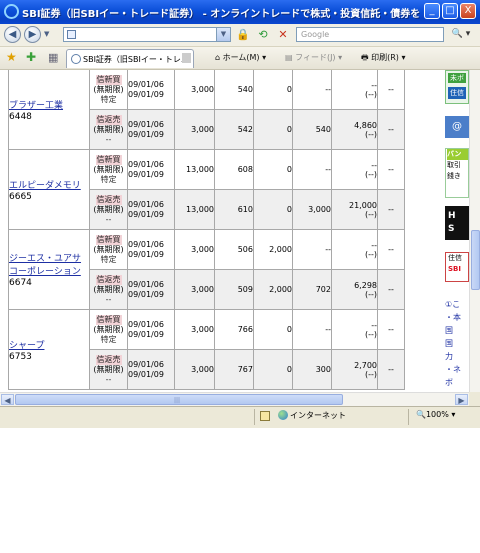 This screenshot has width=480, height=553. I want to click on stock-code: 6753, so click(20, 356).